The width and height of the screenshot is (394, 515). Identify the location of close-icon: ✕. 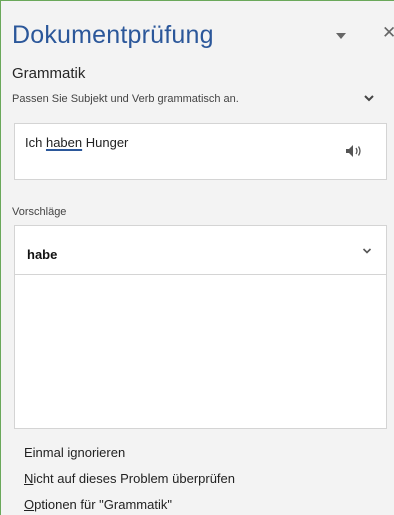
(388, 32).